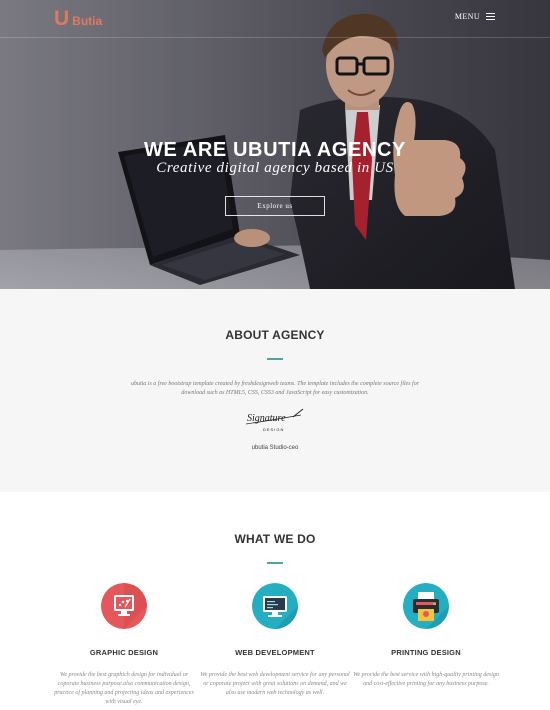  Describe the element at coordinates (124, 652) in the screenshot. I see `service-name: GRAPHIC DESIGN` at that location.